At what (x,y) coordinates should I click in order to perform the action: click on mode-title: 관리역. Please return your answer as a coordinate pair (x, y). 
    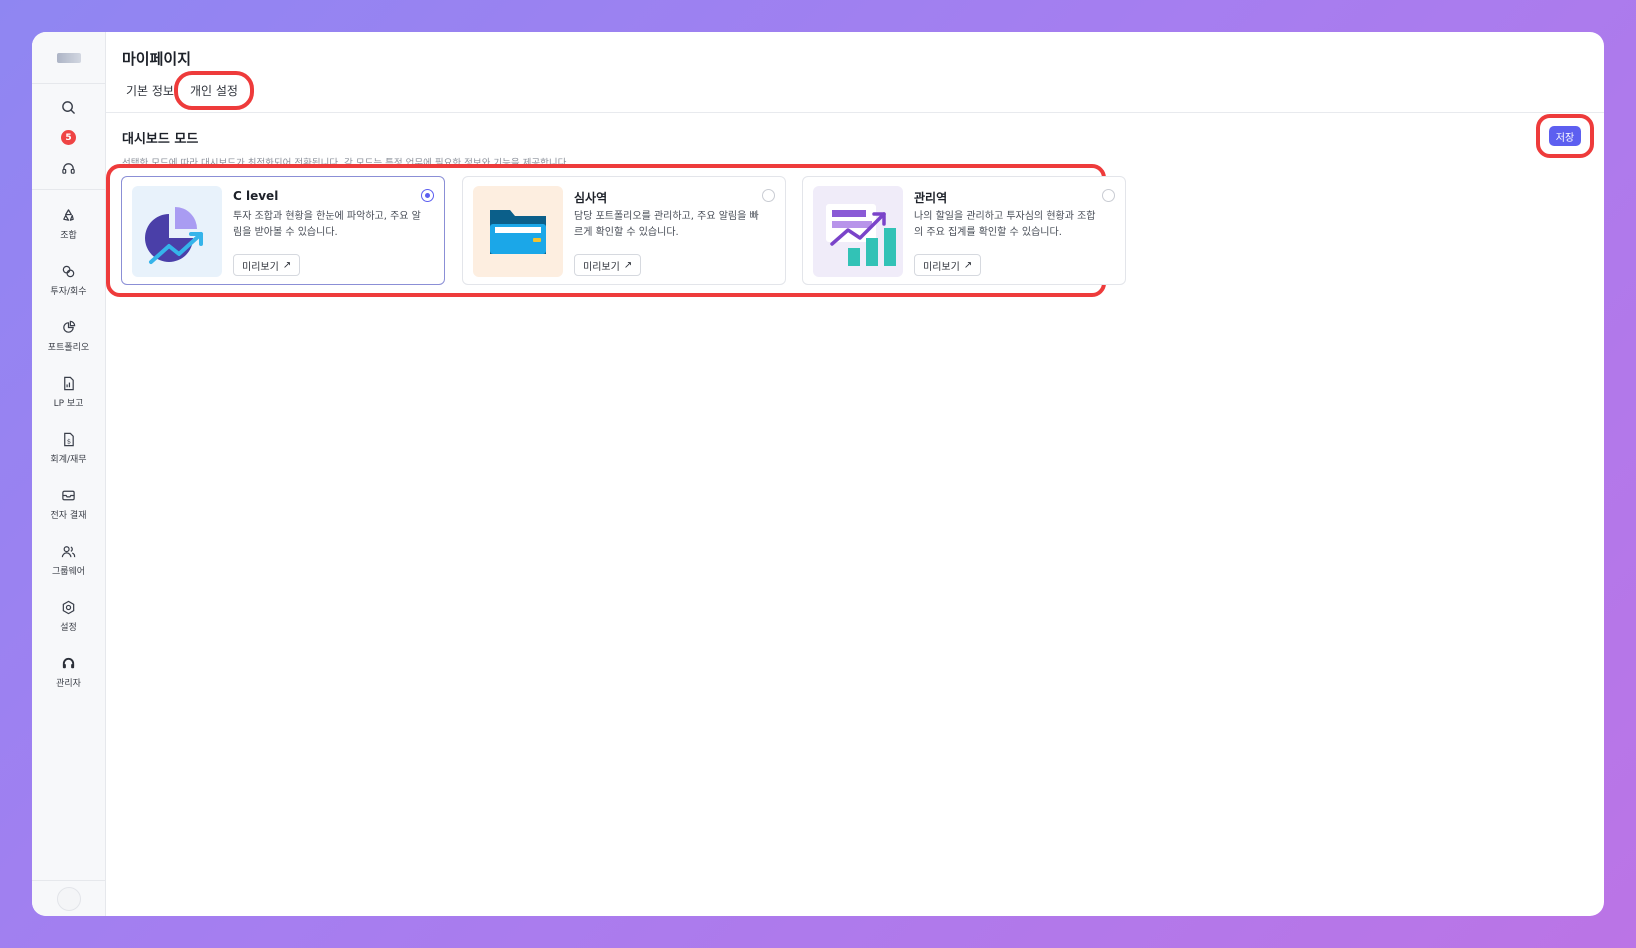
    Looking at the image, I should click on (931, 198).